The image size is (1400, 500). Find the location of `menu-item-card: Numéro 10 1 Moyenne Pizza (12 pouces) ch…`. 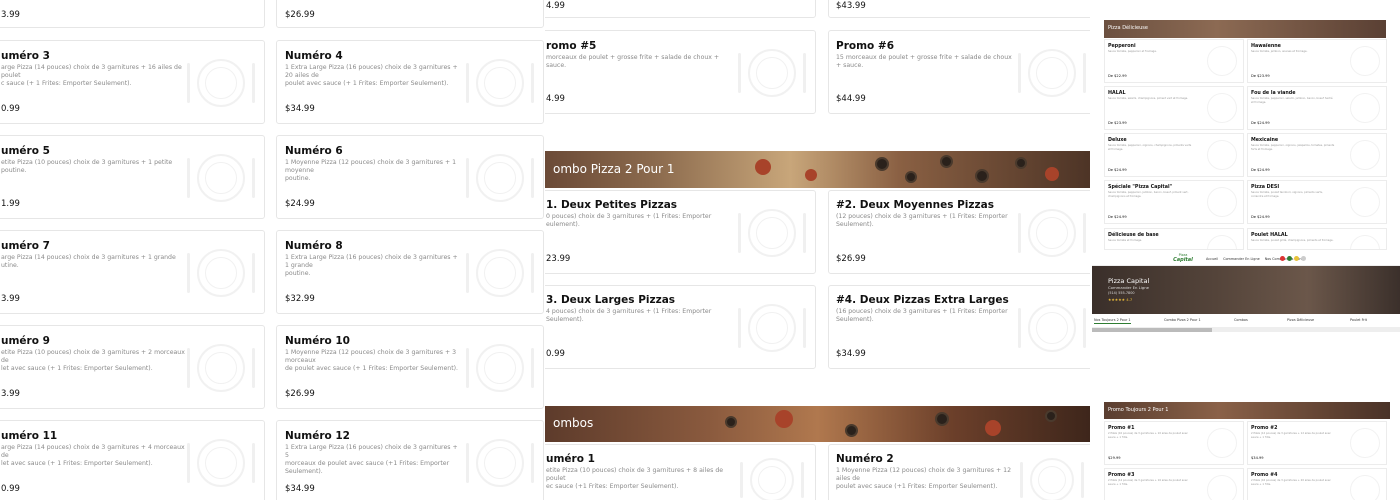

menu-item-card: Numéro 10 1 Moyenne Pizza (12 pouces) ch… is located at coordinates (410, 367).